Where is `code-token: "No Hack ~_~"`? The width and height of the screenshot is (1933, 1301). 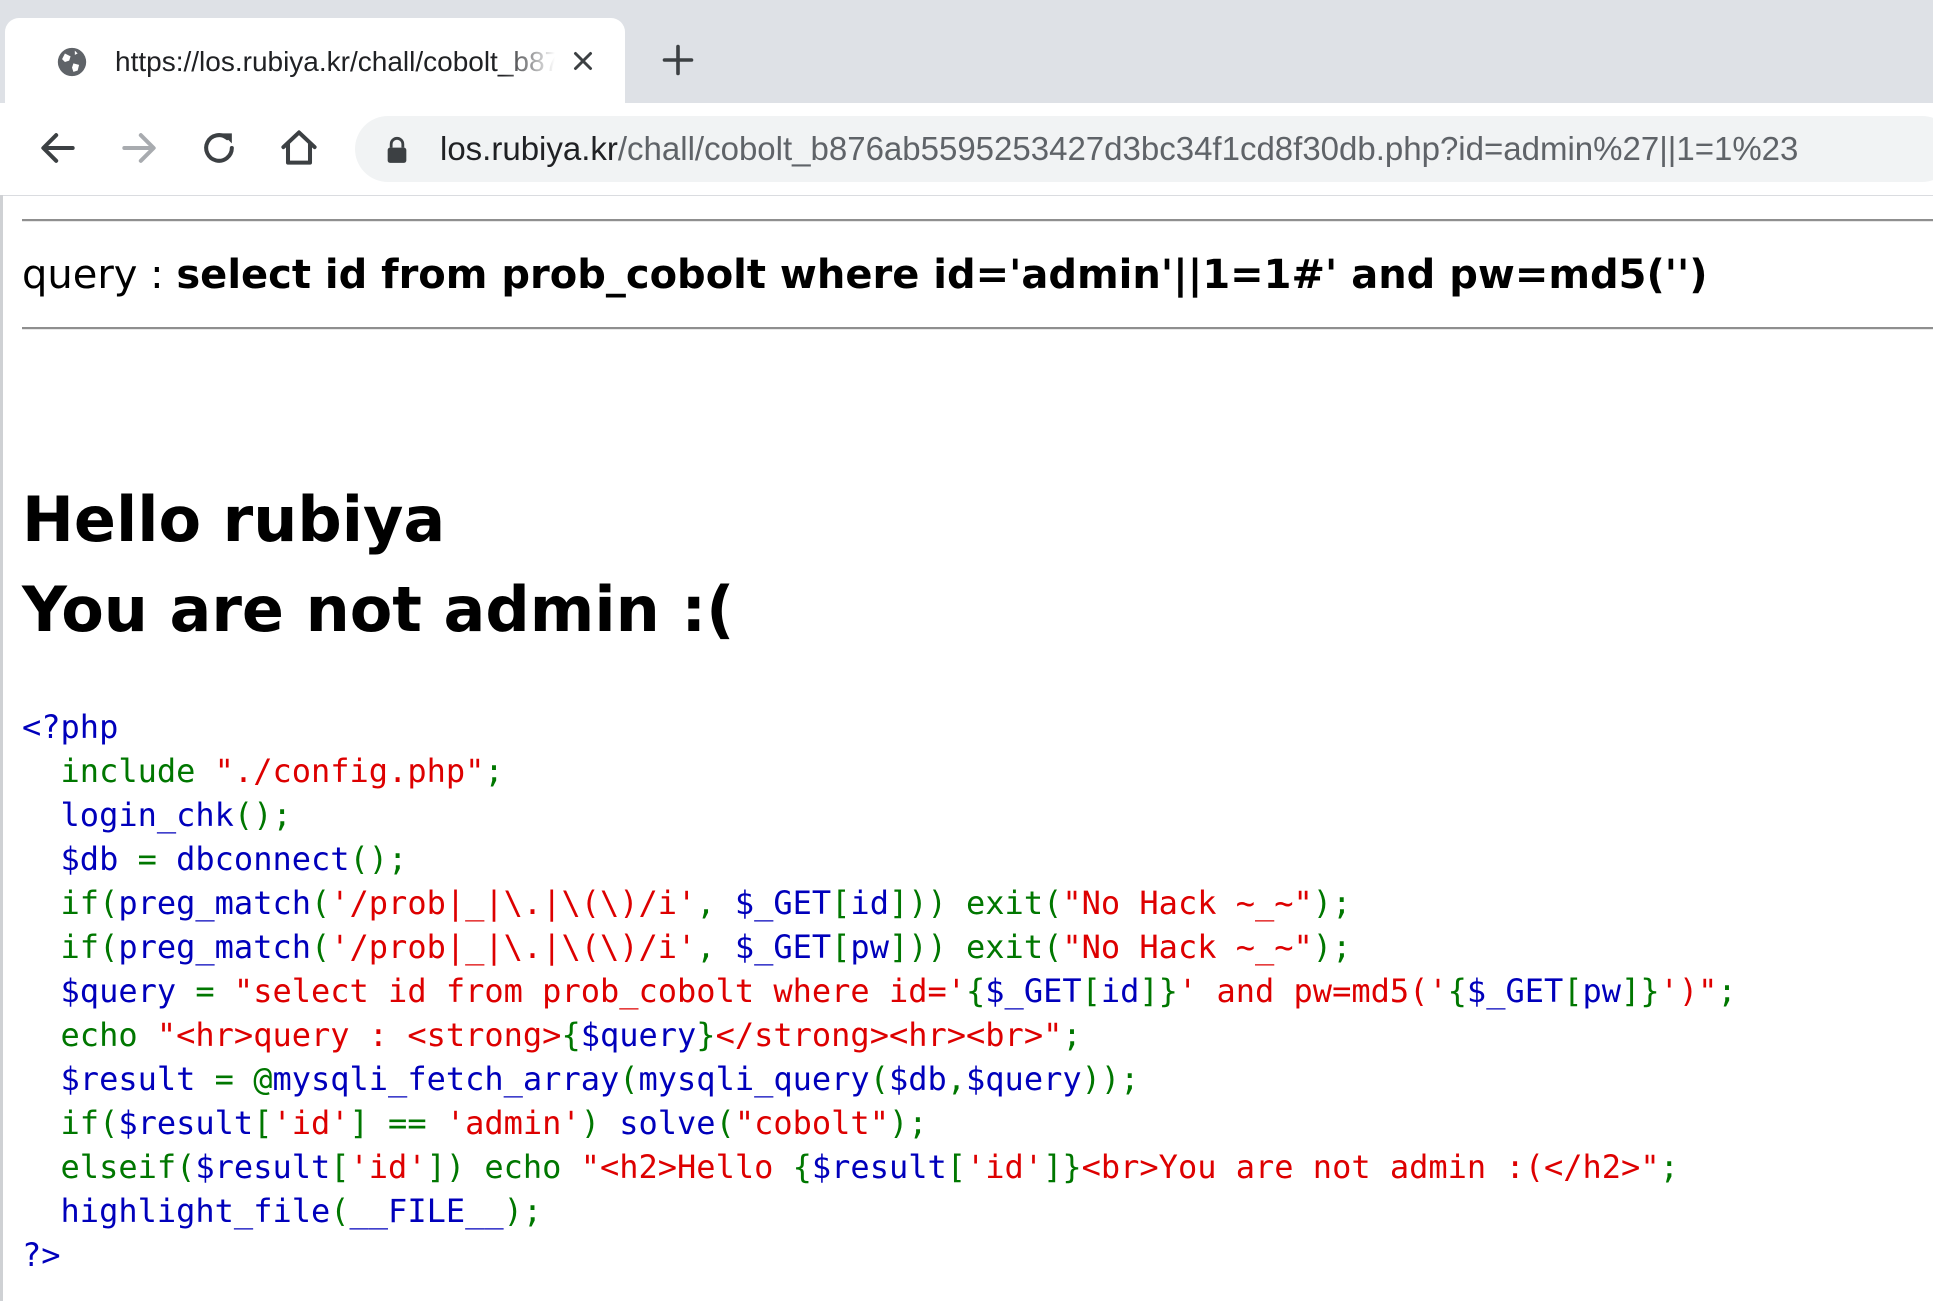
code-token: "No Hack ~_~" is located at coordinates (1187, 947).